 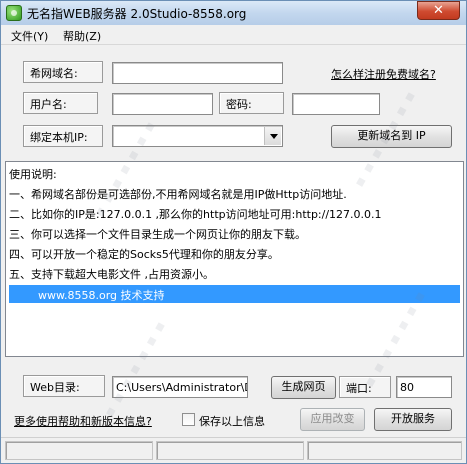 What do you see at coordinates (33, 174) in the screenshot?
I see `notes-heading: 使用说明:` at bounding box center [33, 174].